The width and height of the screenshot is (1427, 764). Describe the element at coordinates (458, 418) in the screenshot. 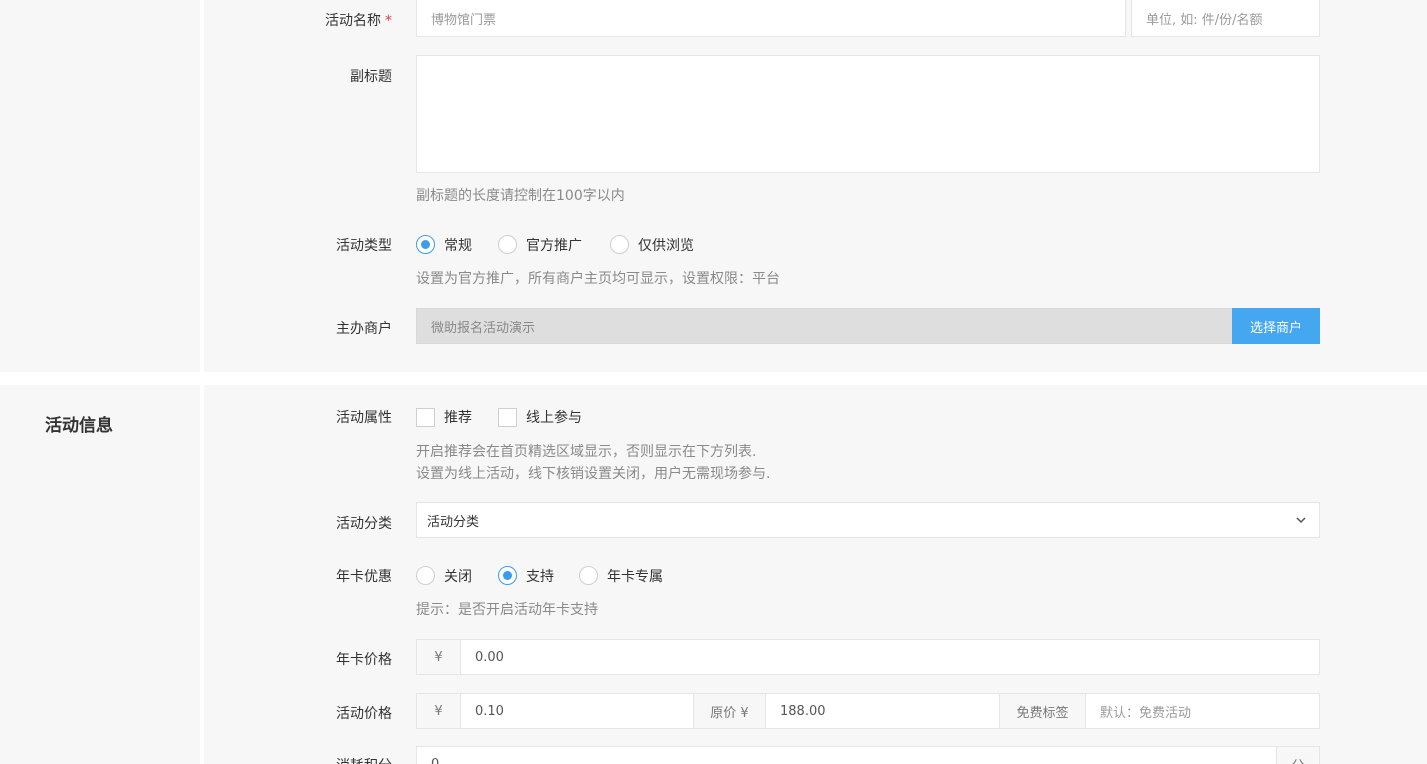

I see `attr-option-label: 推荐` at that location.